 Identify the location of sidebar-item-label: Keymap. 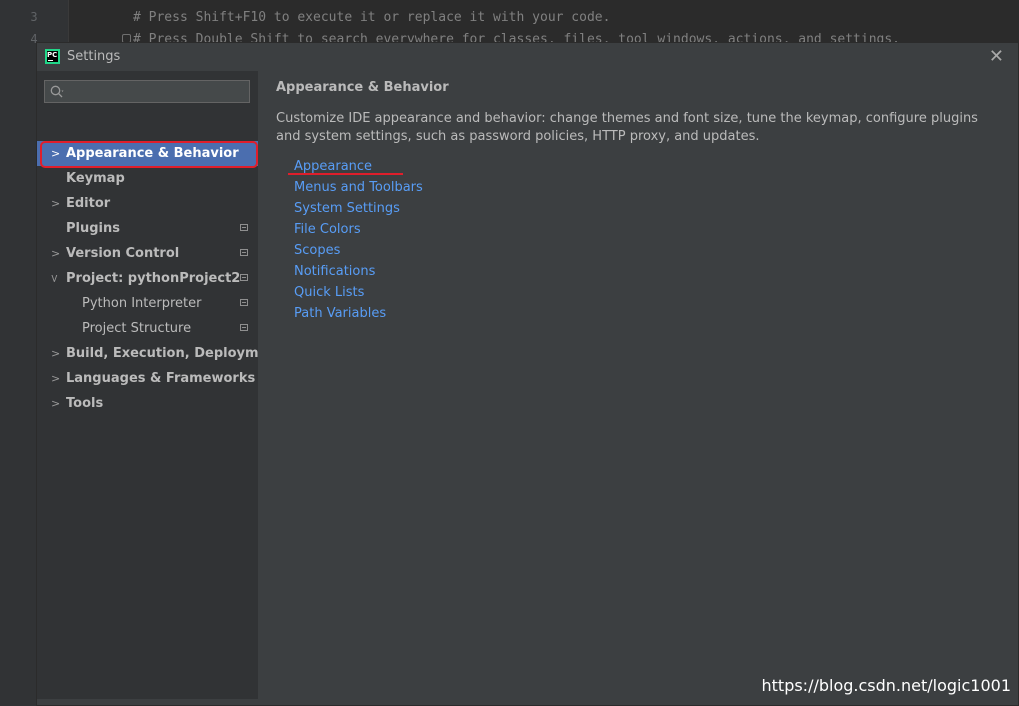
(95, 178).